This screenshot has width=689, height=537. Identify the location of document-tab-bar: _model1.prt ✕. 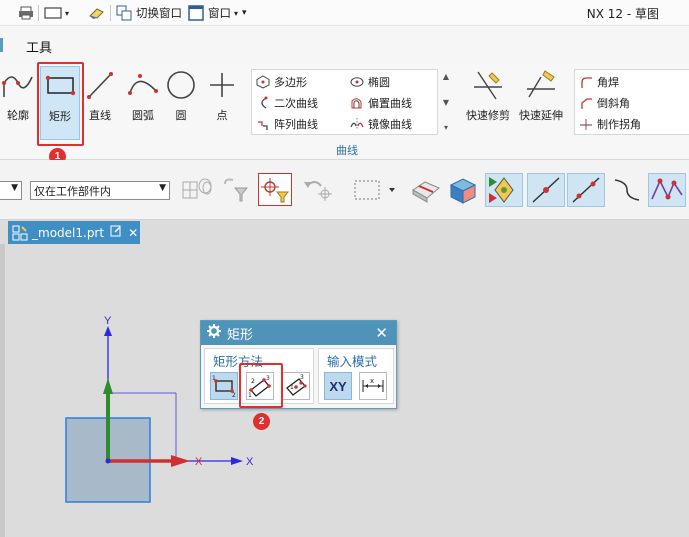
(344, 232).